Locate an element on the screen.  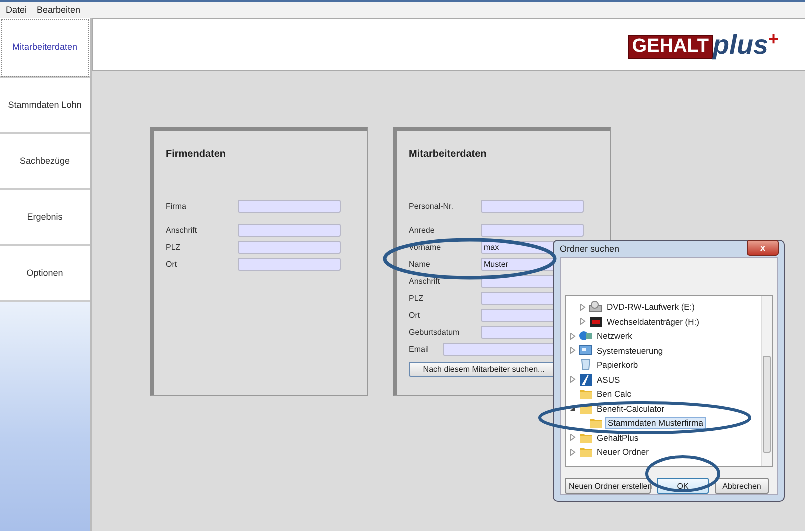
field-label: Anrede is located at coordinates (422, 230).